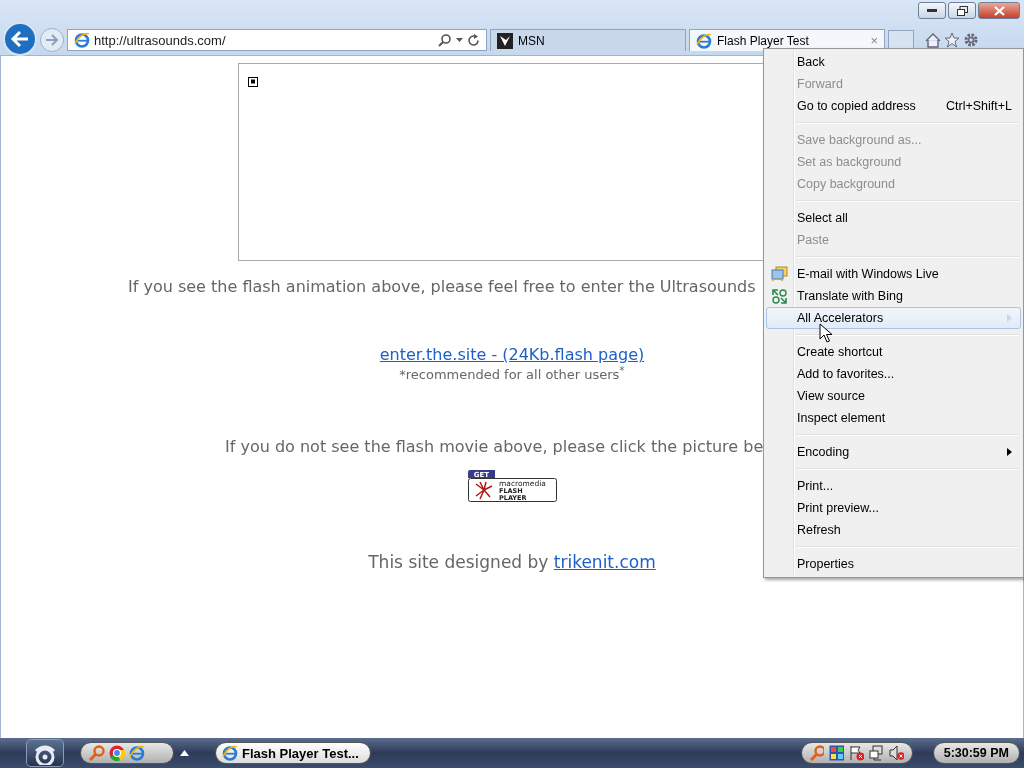 The height and width of the screenshot is (768, 1024). I want to click on address-field: http://ultrasounds.com/, so click(277, 40).